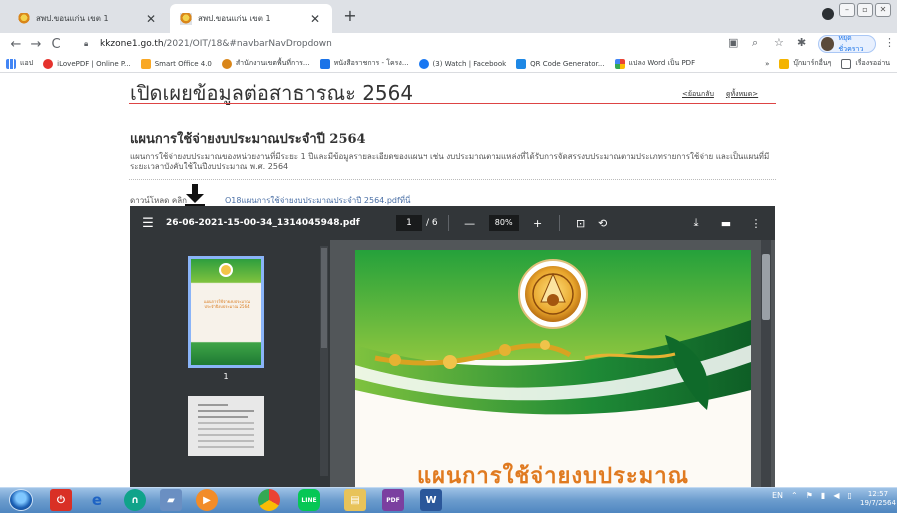 The height and width of the screenshot is (513, 897). Describe the element at coordinates (846, 63) in the screenshot. I see `reading-list-icon` at that location.